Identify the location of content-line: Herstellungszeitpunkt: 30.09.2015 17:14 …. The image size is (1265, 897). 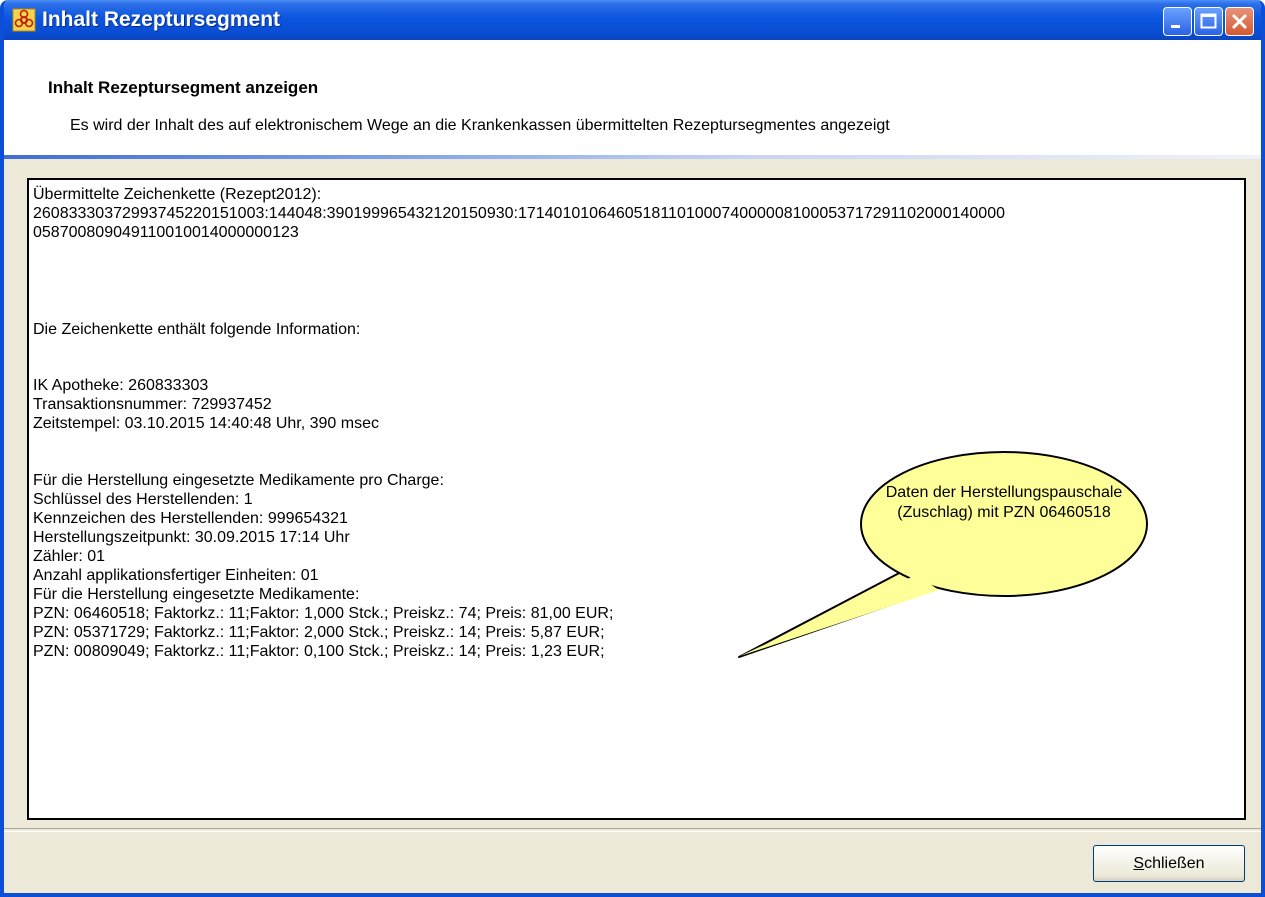
(191, 537).